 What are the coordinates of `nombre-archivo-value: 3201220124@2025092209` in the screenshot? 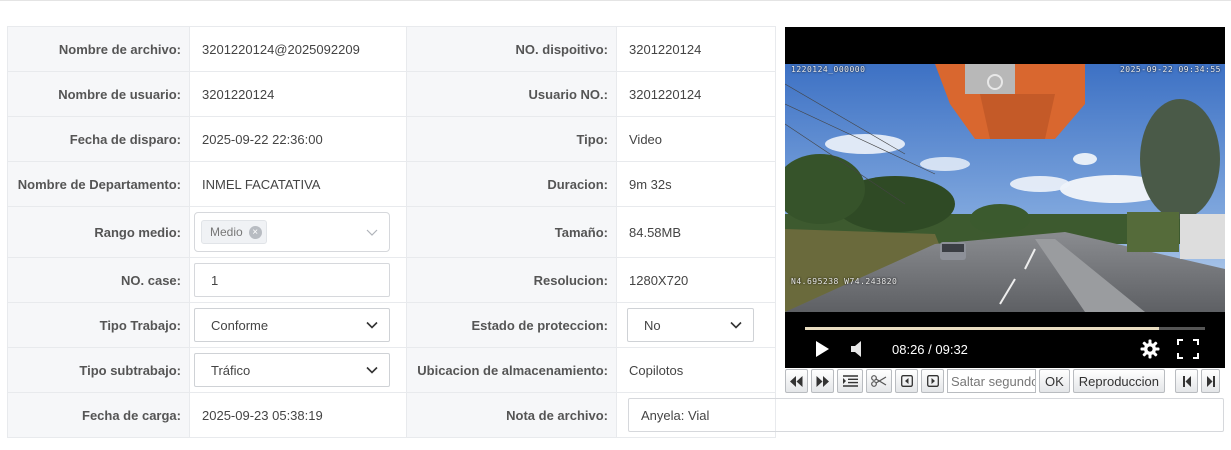 It's located at (298, 49).